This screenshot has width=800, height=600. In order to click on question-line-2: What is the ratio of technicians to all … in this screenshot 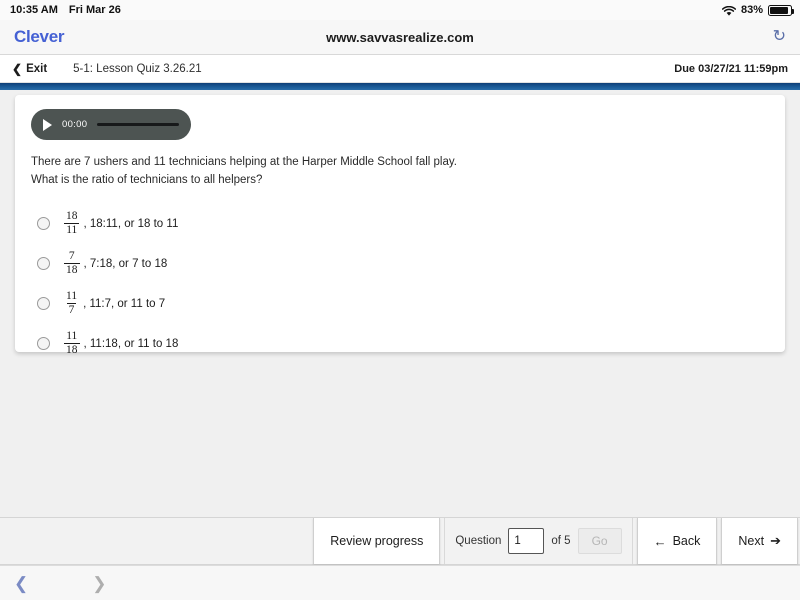, I will do `click(147, 179)`.